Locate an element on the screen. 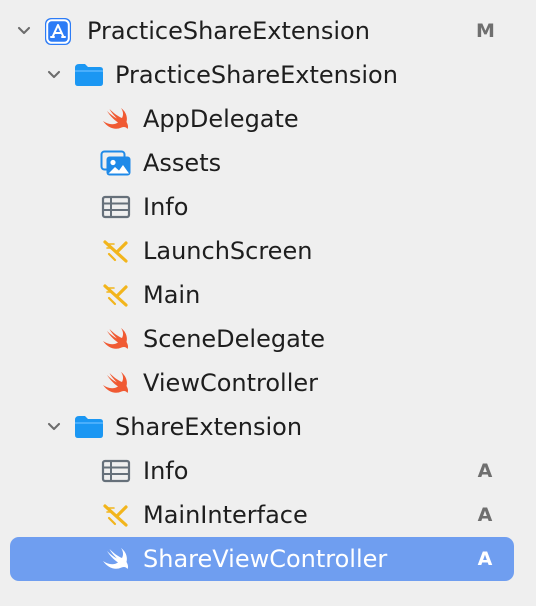  navigator-row-file: ViewController is located at coordinates (268, 383).